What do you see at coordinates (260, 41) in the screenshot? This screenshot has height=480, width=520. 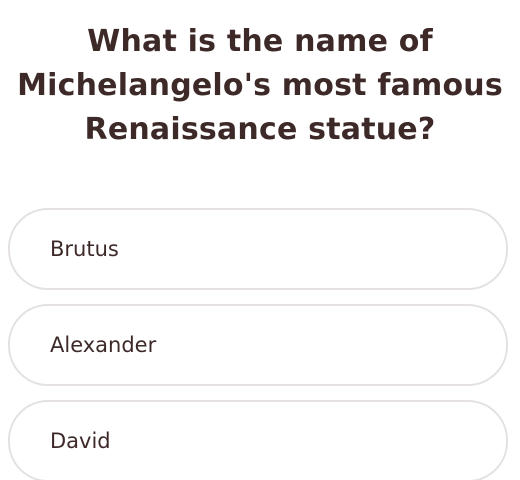 I see `question-line: What is the name of` at bounding box center [260, 41].